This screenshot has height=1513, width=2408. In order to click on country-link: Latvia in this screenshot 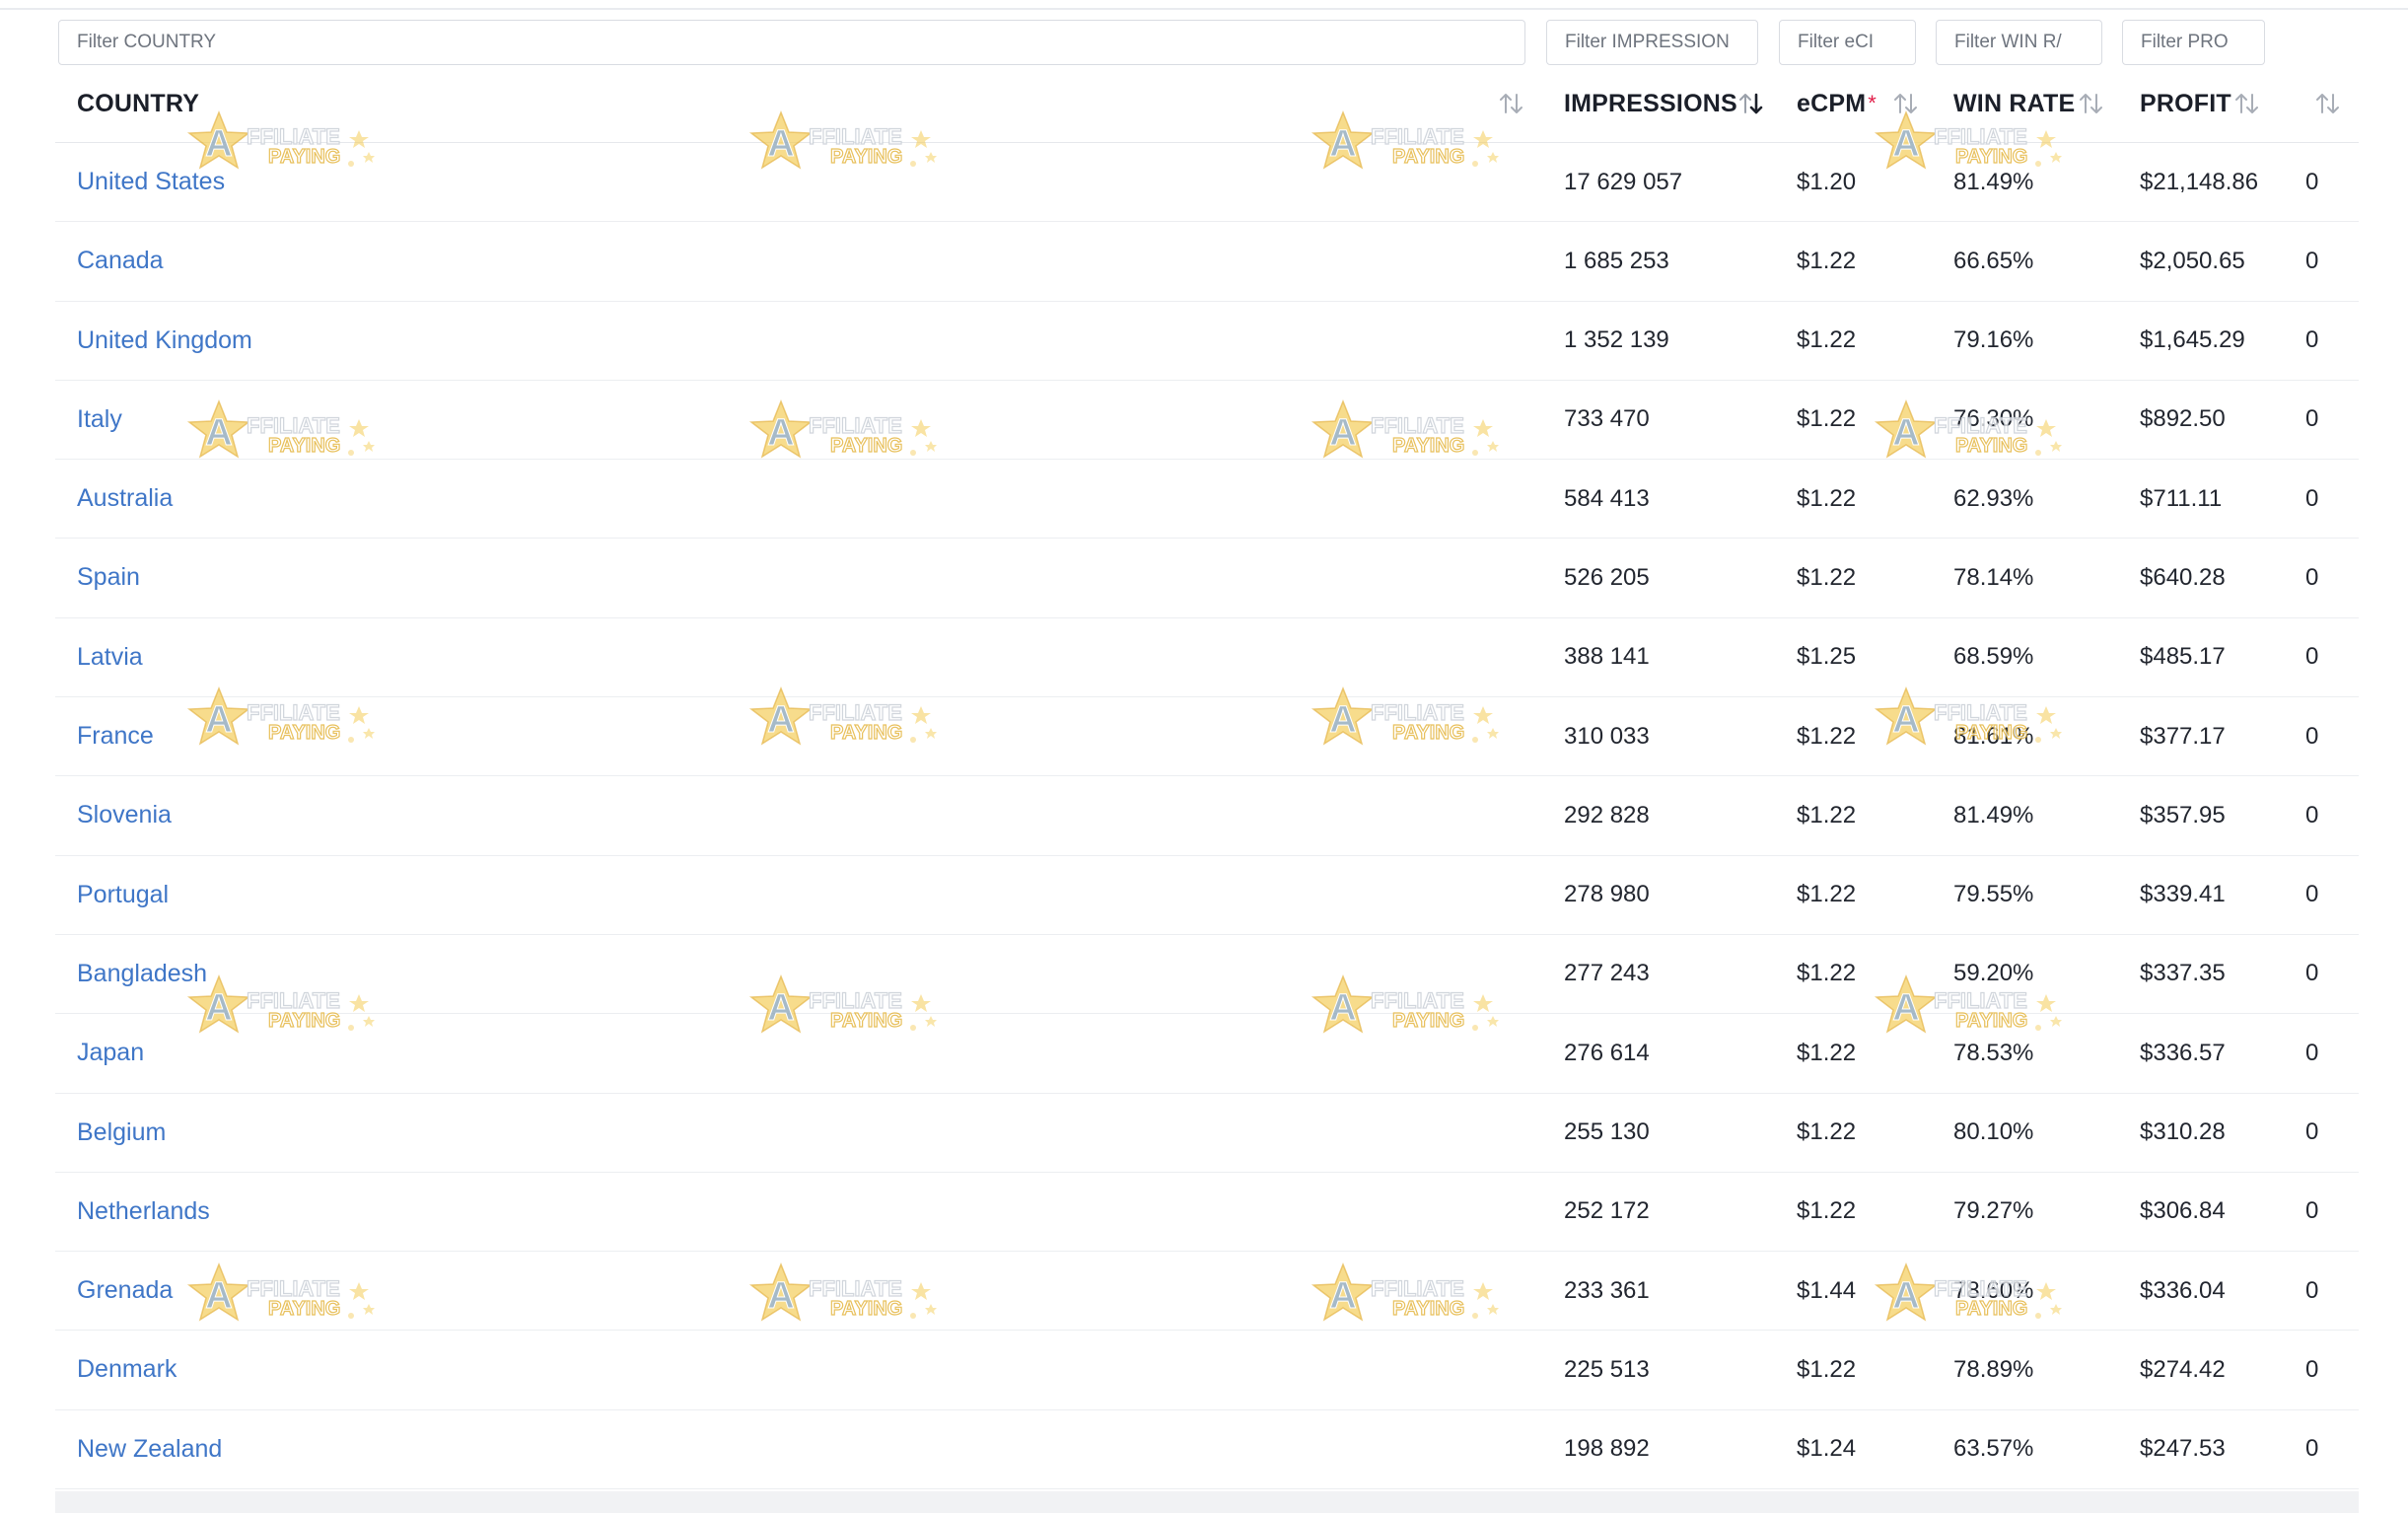, I will do `click(110, 657)`.